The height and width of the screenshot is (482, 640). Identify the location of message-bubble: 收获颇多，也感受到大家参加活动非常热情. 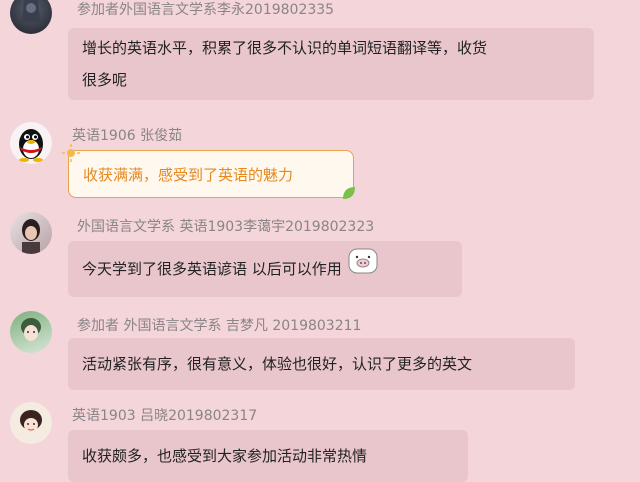
(268, 456).